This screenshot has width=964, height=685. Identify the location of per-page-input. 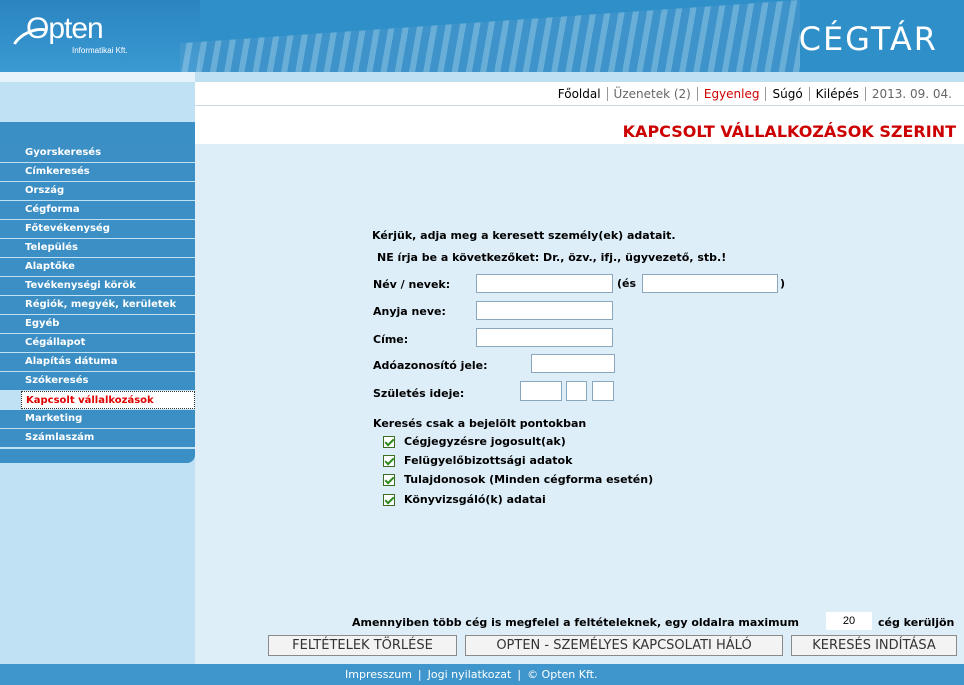
(849, 621).